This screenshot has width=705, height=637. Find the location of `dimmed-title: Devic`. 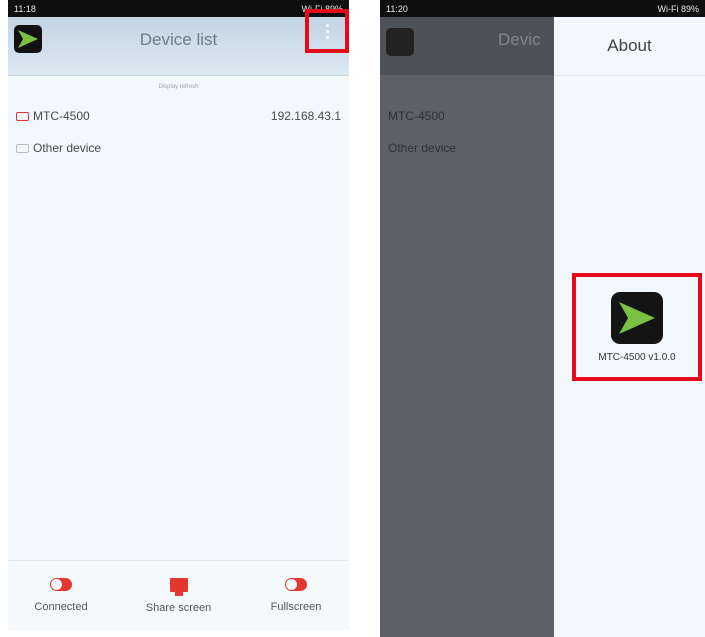

dimmed-title: Devic is located at coordinates (519, 39).